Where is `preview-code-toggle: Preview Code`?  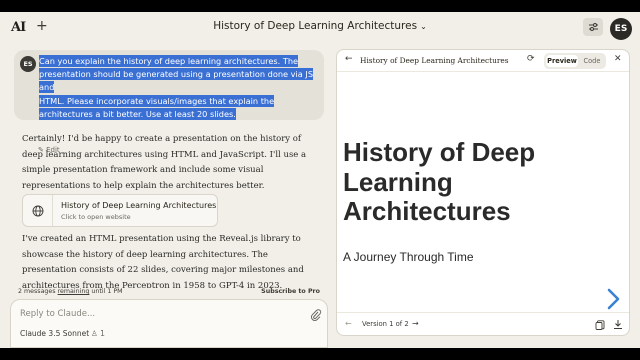
preview-code-toggle: Preview Code is located at coordinates (575, 61).